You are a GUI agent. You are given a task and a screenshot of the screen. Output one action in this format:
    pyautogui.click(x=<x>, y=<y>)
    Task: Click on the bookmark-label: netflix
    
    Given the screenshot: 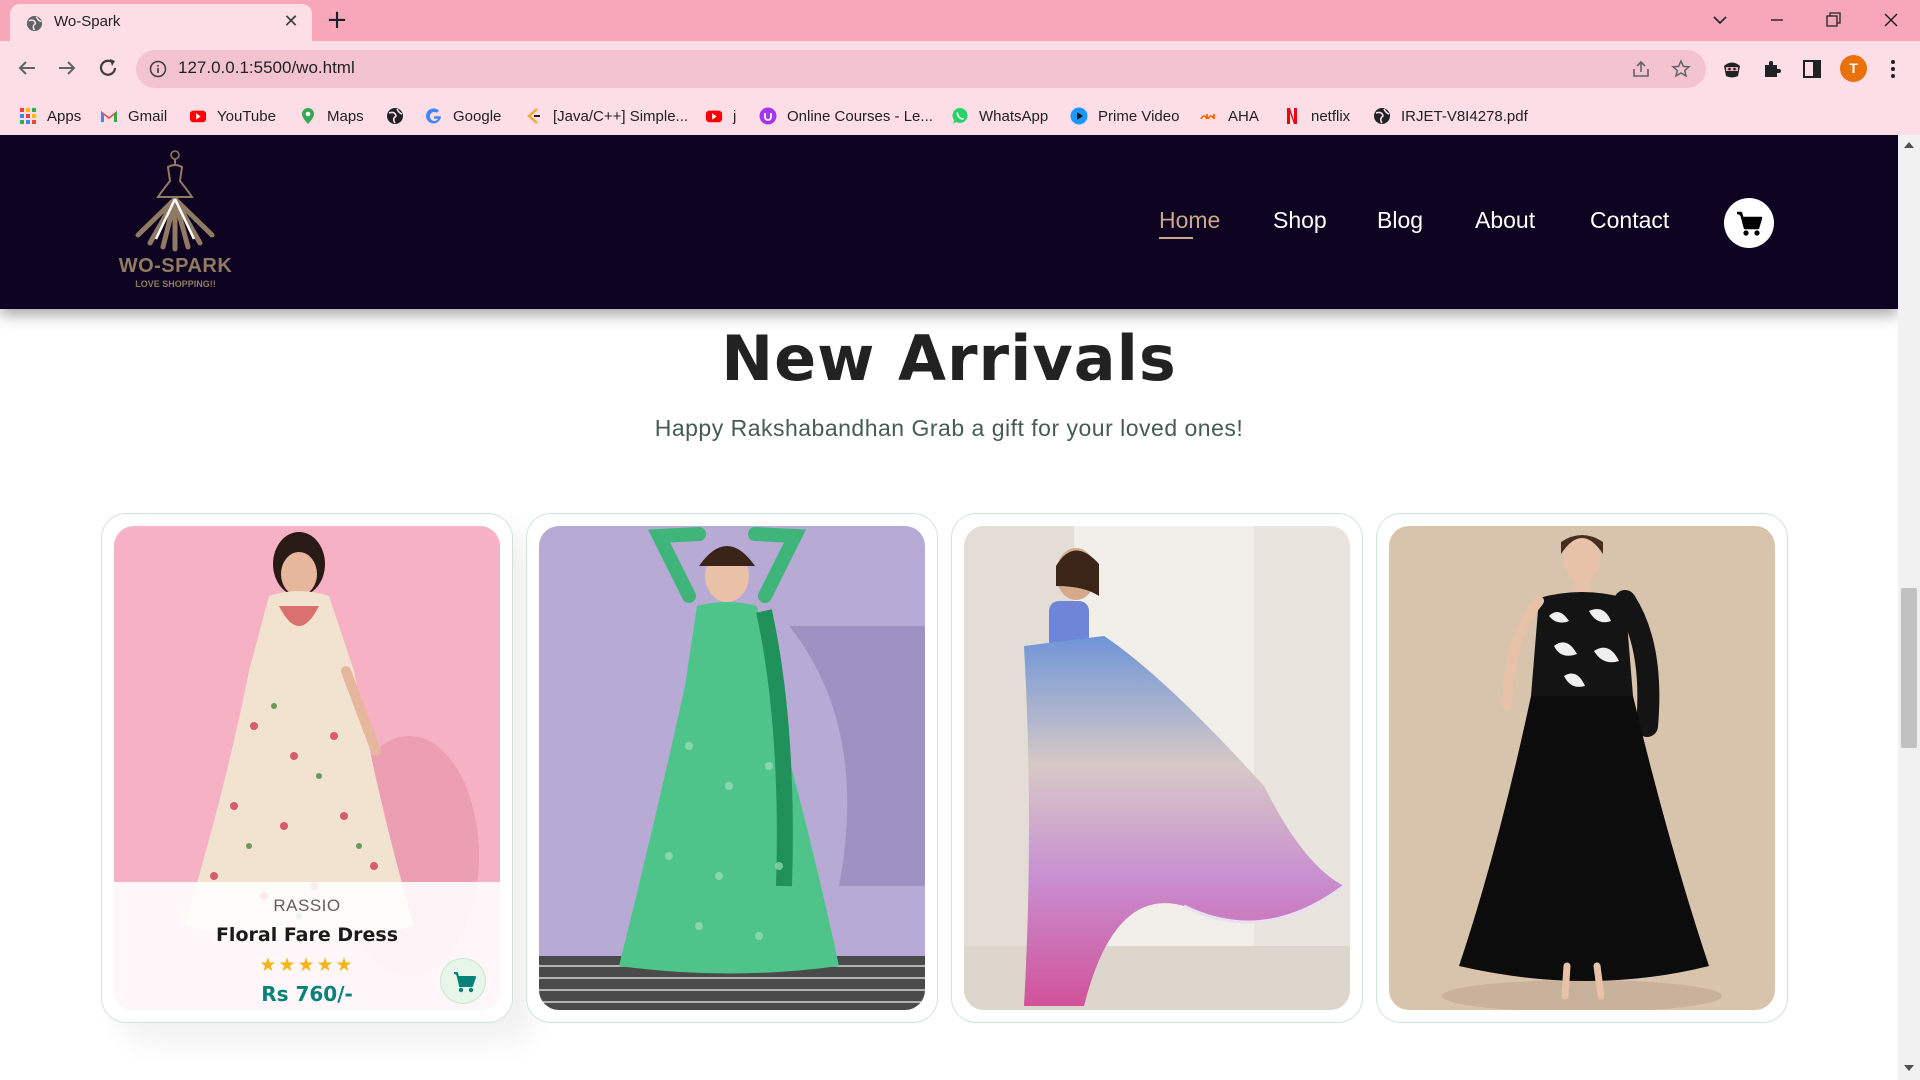 What is the action you would take?
    pyautogui.click(x=1331, y=116)
    